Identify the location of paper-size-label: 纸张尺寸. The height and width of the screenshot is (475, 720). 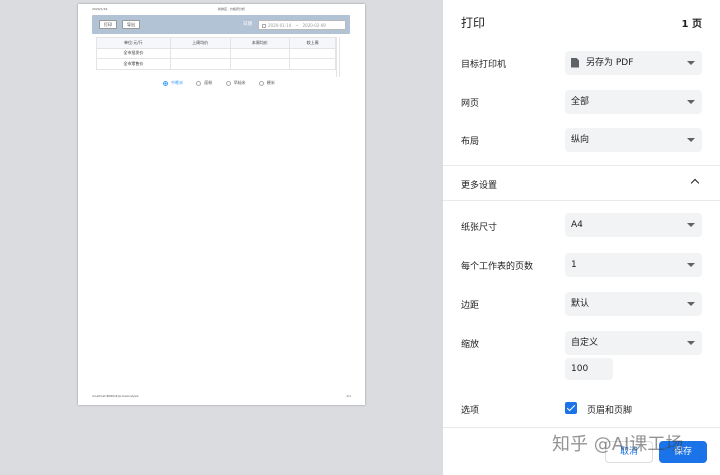
(479, 228).